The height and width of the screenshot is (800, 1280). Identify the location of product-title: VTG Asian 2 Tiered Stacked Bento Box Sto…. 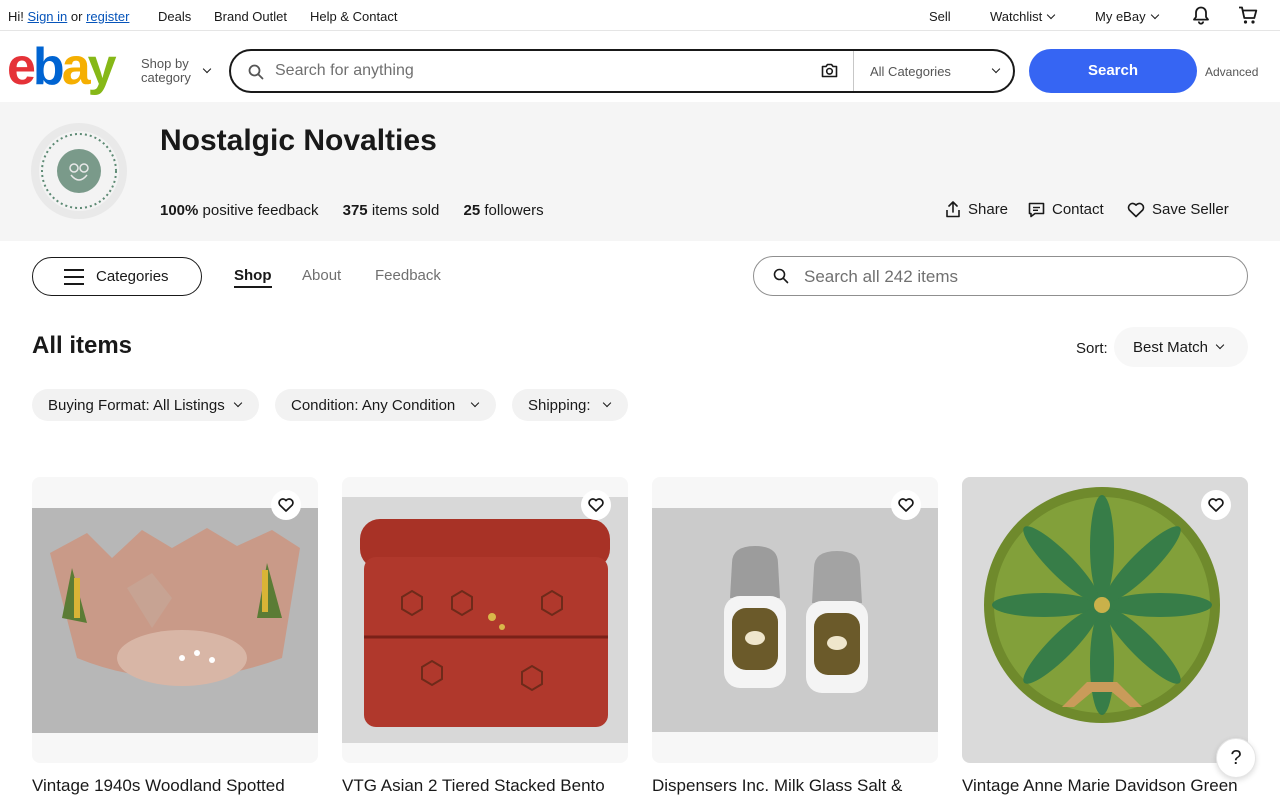
(485, 787).